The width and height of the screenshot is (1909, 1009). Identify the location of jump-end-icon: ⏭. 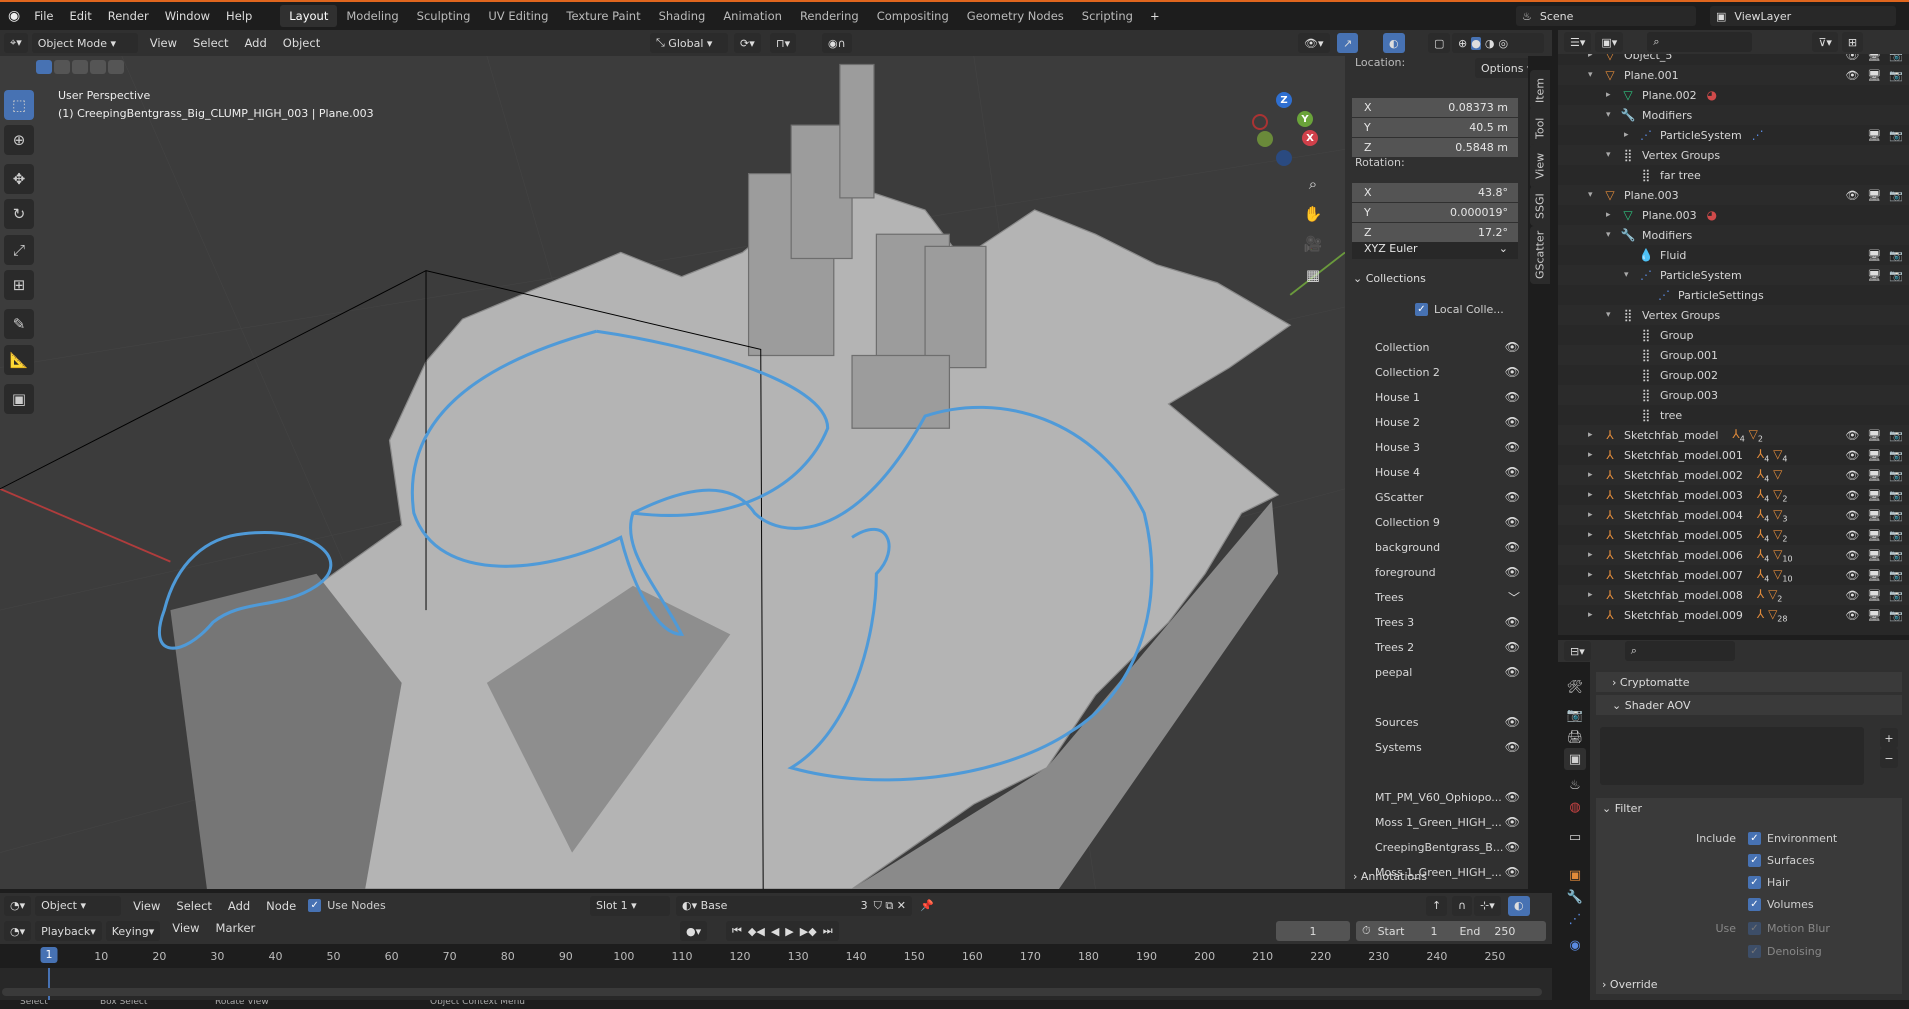
(828, 931).